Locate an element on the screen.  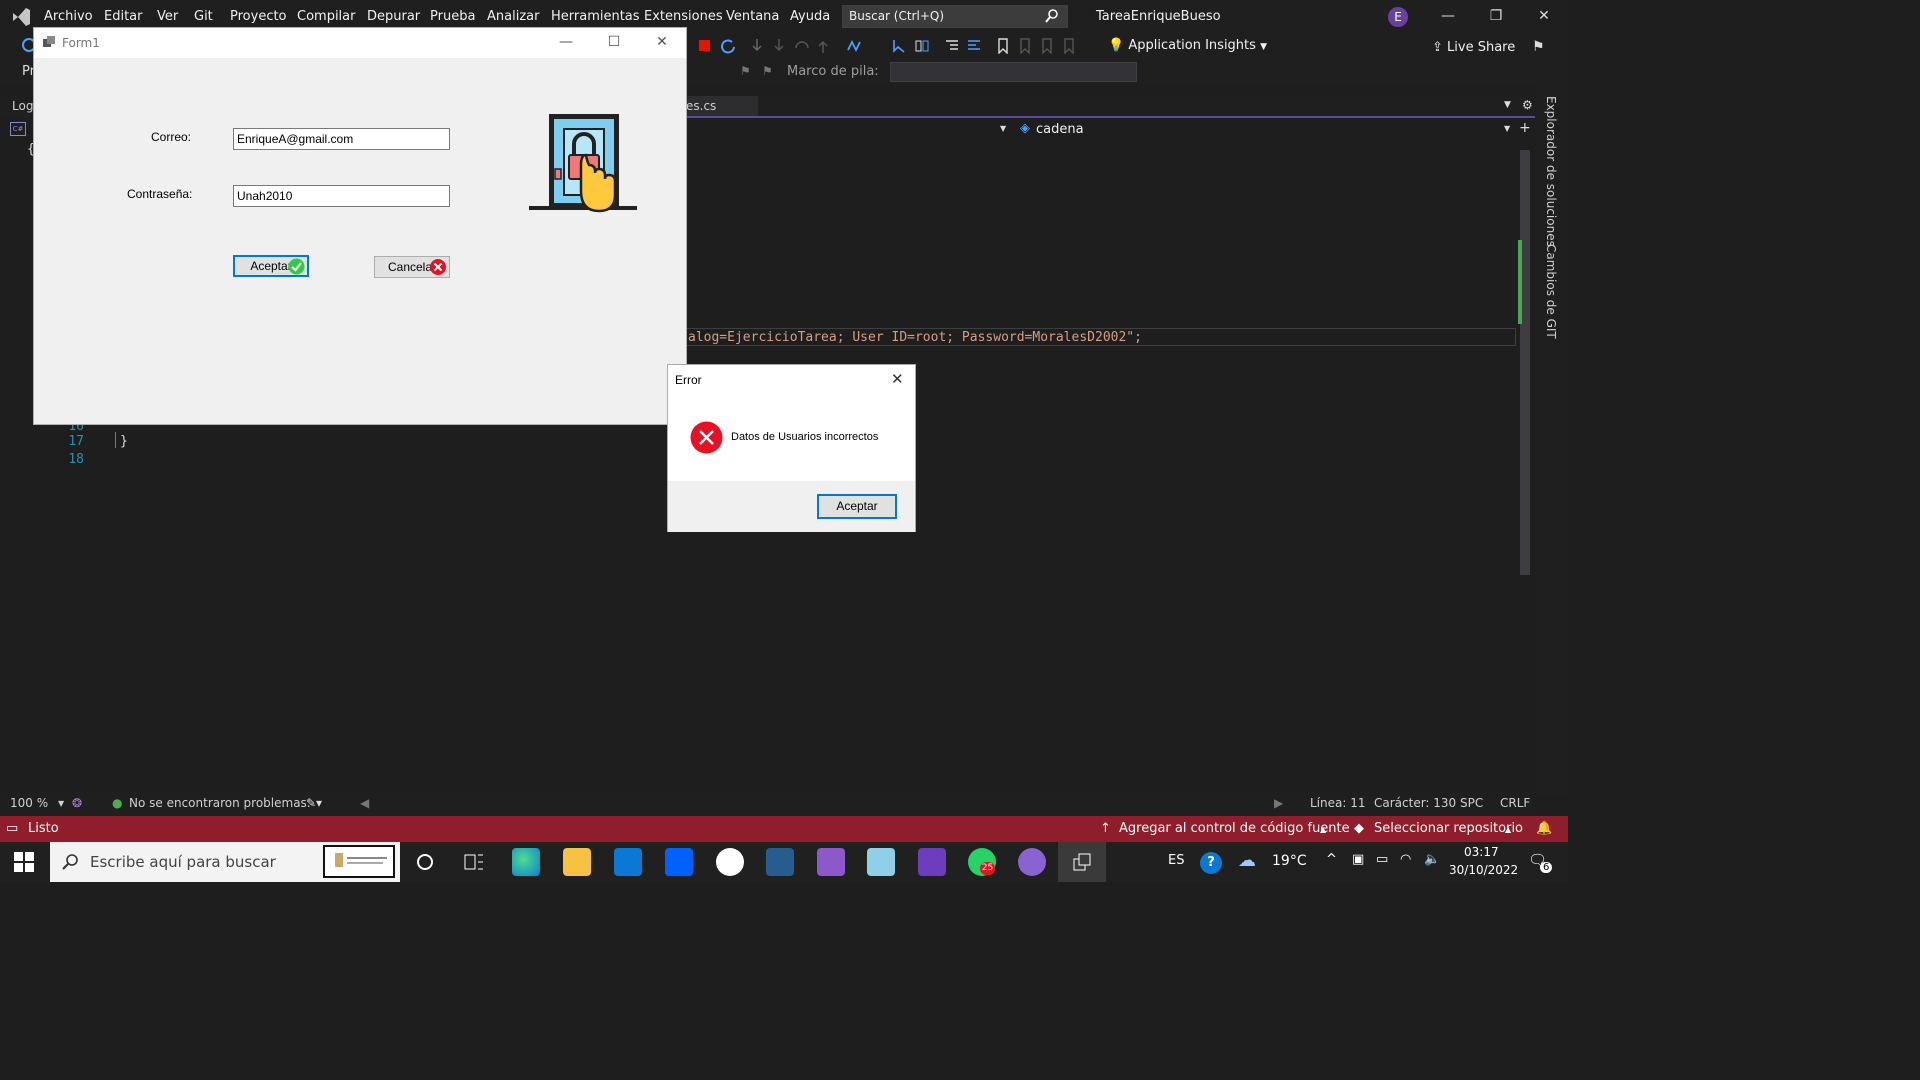
battery-icon: ▭ is located at coordinates (1382, 859).